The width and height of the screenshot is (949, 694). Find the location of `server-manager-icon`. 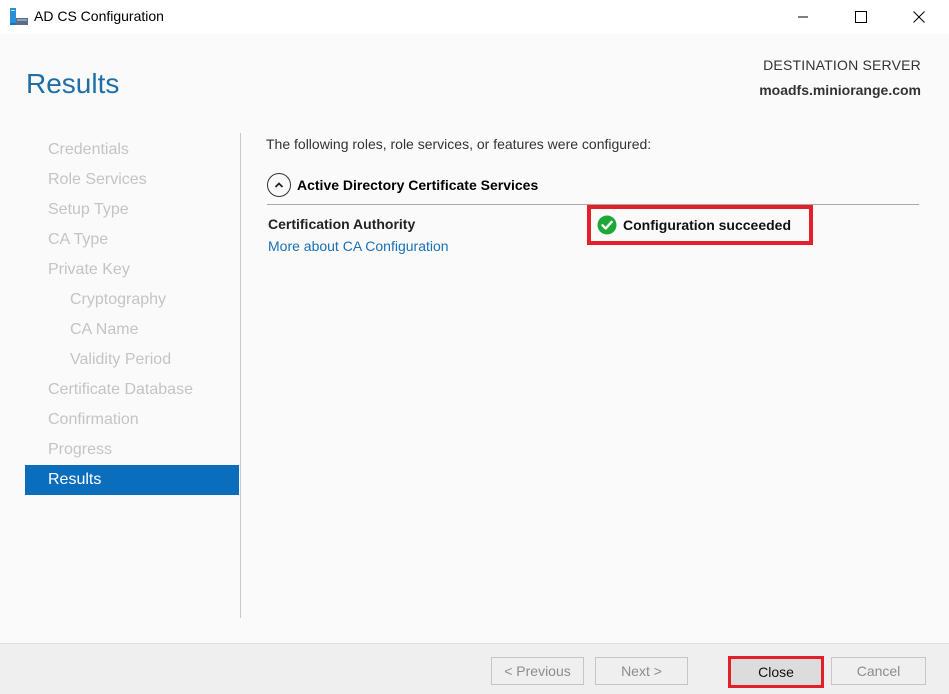

server-manager-icon is located at coordinates (19, 16).